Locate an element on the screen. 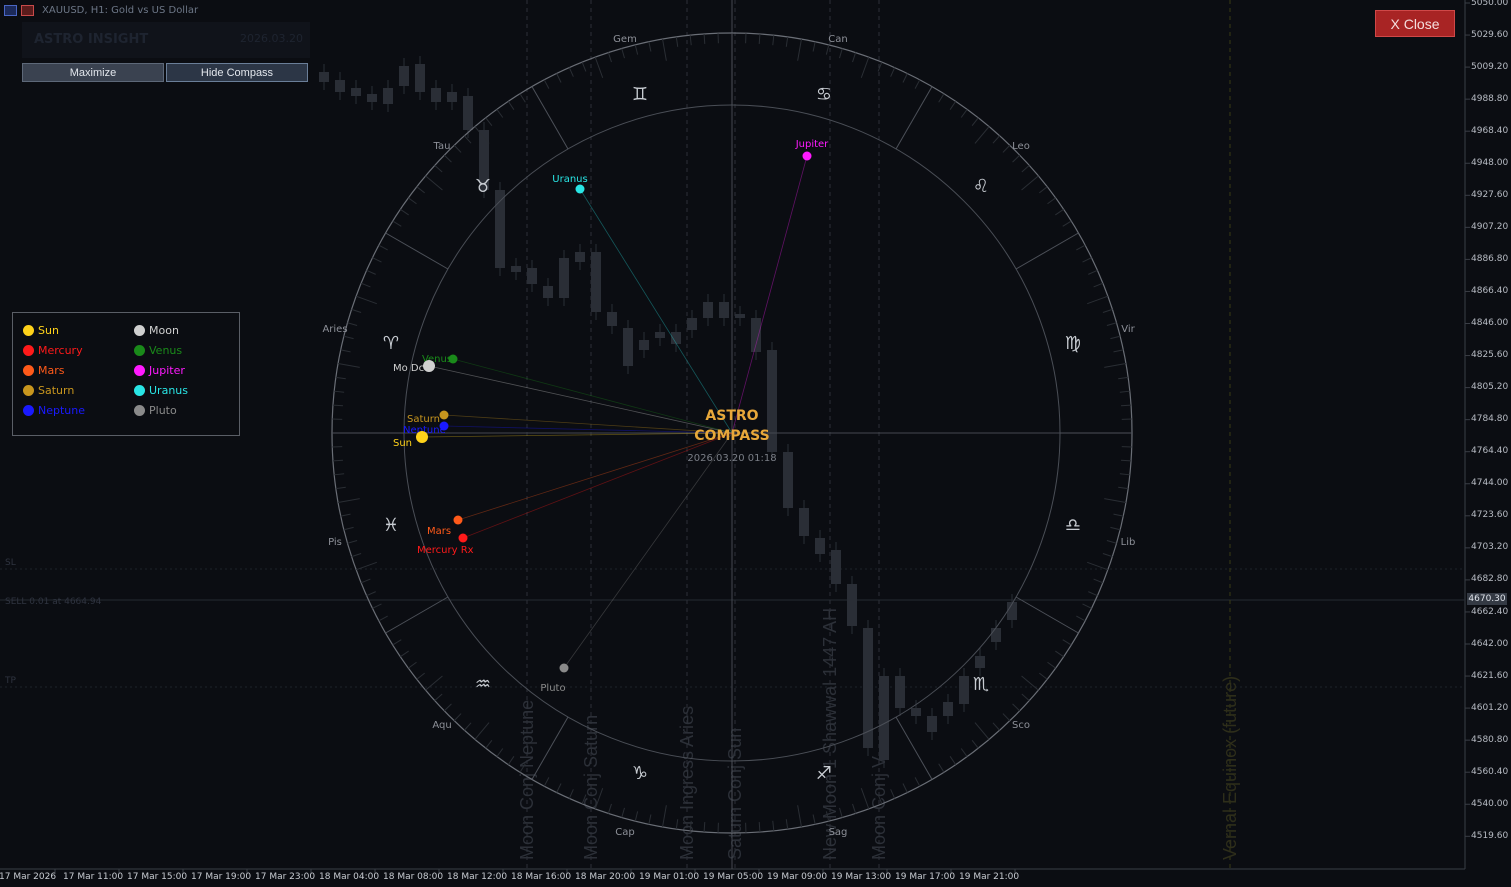 This screenshot has height=887, width=1511. insight-title: ASTRO INSIGHT is located at coordinates (91, 39).